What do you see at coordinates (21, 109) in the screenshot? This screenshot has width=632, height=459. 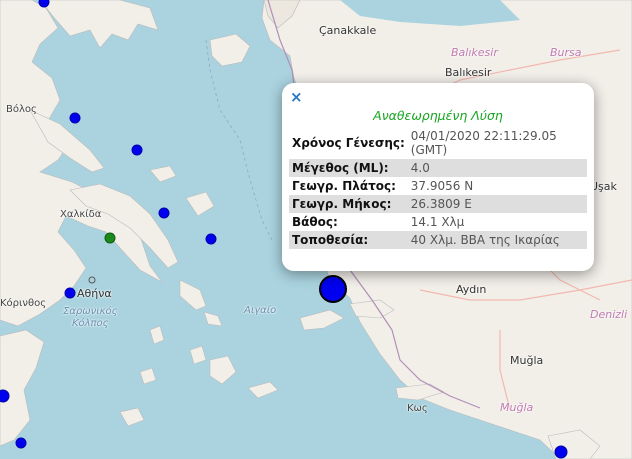 I see `map-label-volos: Βόλος` at bounding box center [21, 109].